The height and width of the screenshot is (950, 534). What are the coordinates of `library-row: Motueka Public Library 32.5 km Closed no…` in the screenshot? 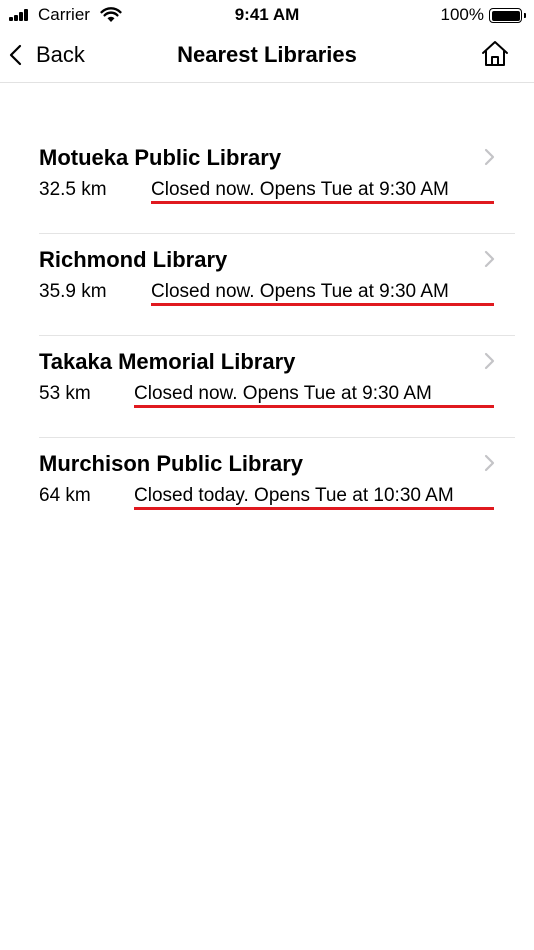 It's located at (277, 183).